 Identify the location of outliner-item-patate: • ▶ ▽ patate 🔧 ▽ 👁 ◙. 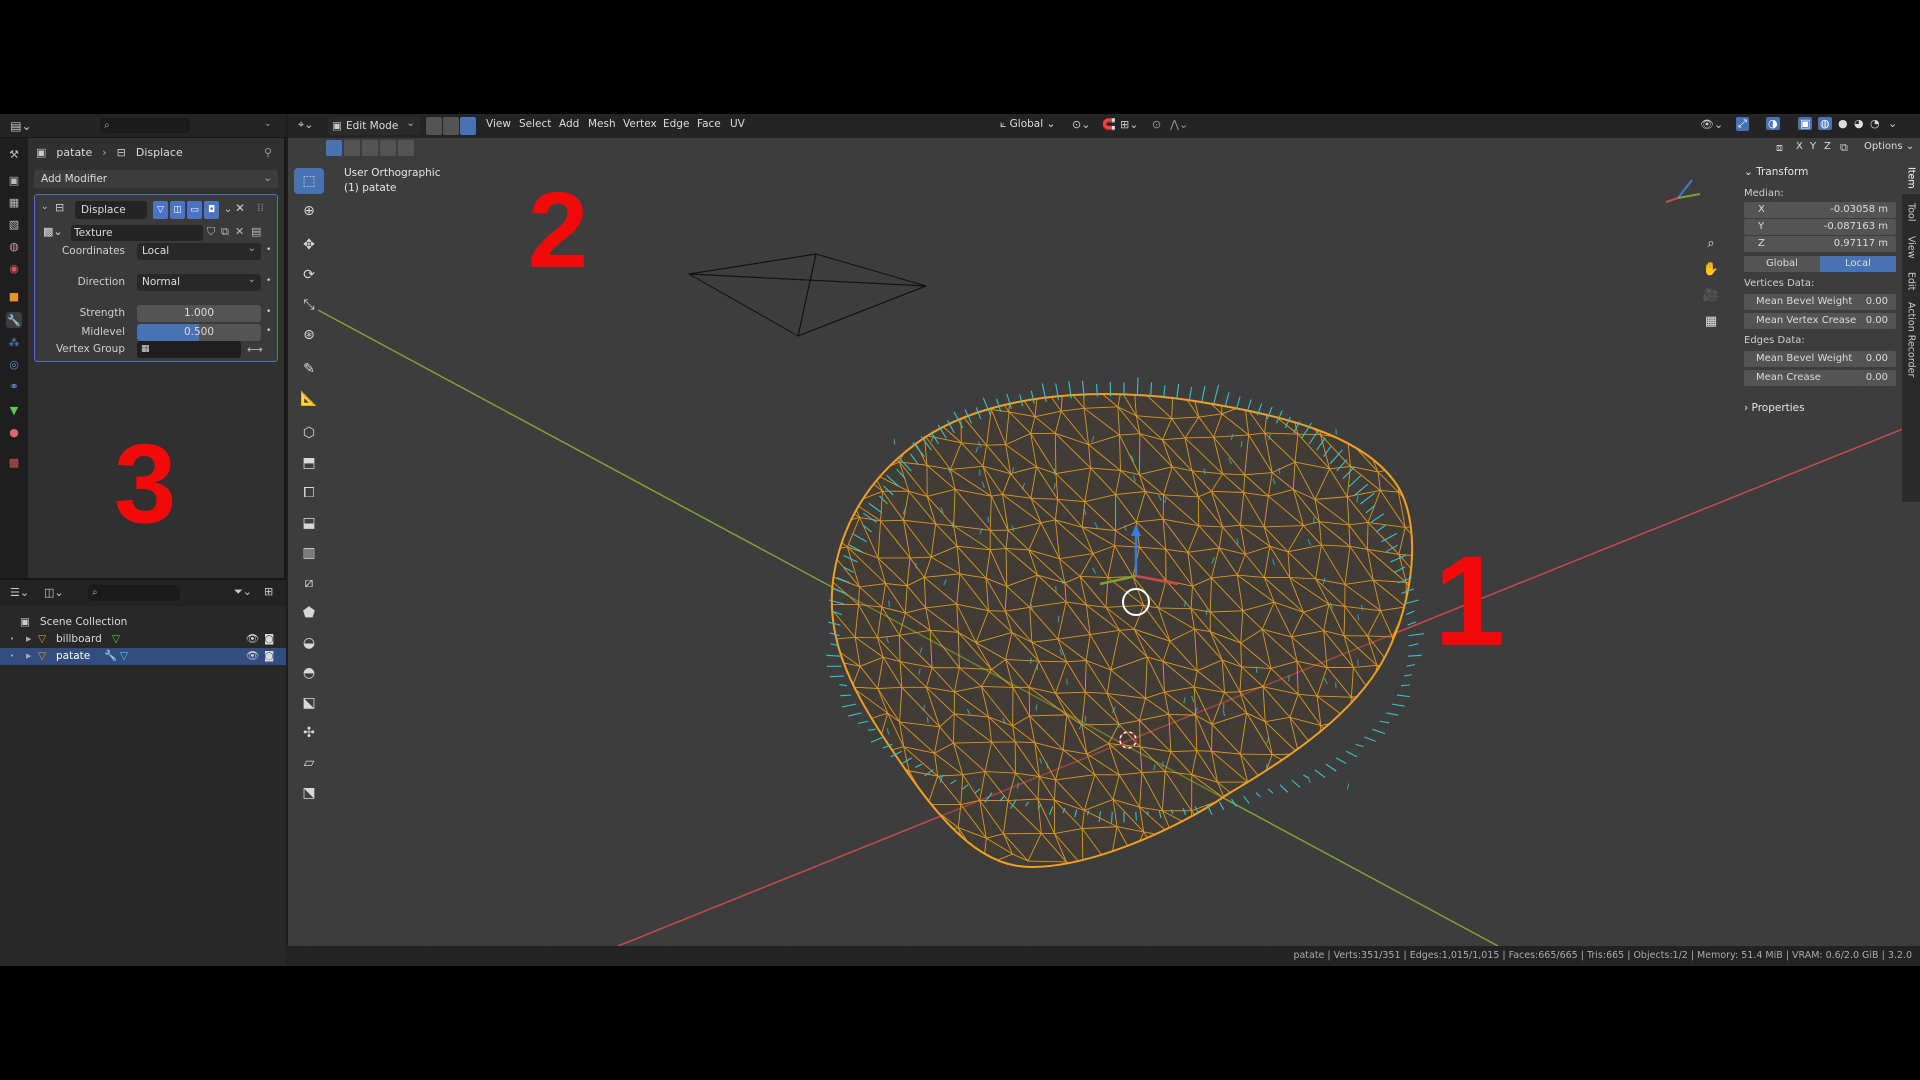
(143, 656).